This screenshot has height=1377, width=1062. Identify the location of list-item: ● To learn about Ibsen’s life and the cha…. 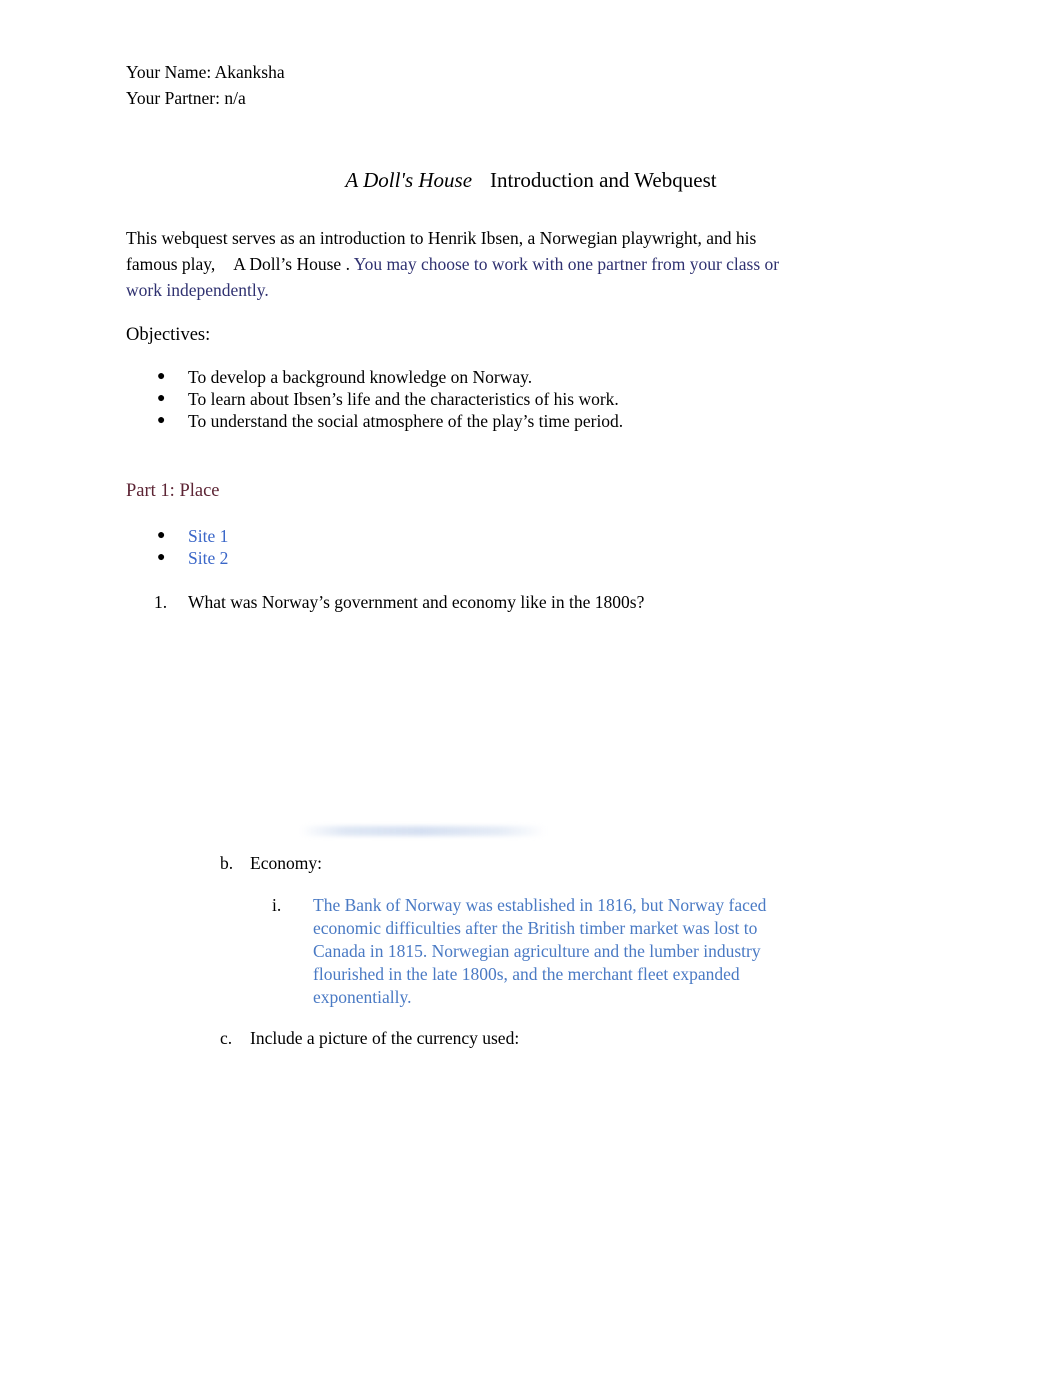
(374, 399).